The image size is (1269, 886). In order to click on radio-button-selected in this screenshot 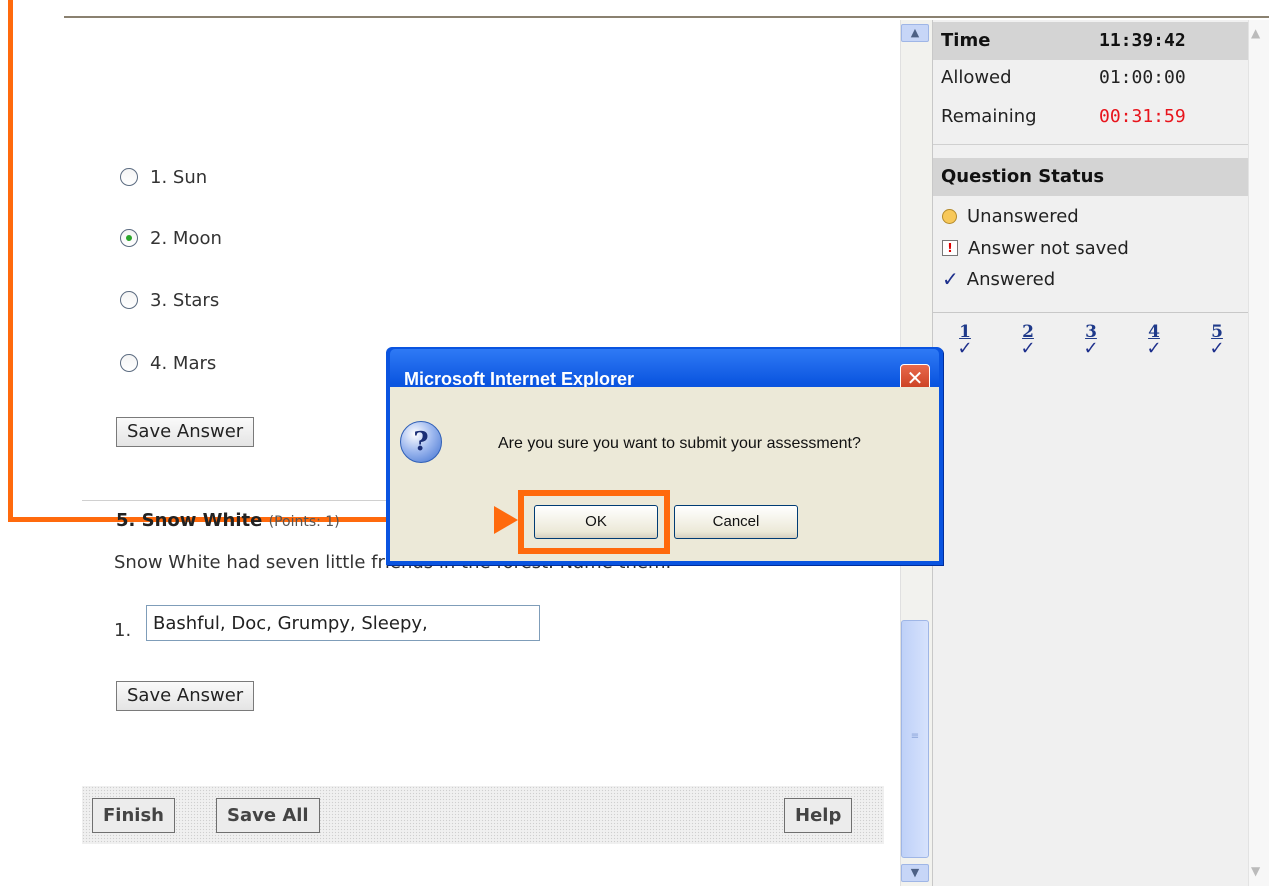, I will do `click(129, 238)`.